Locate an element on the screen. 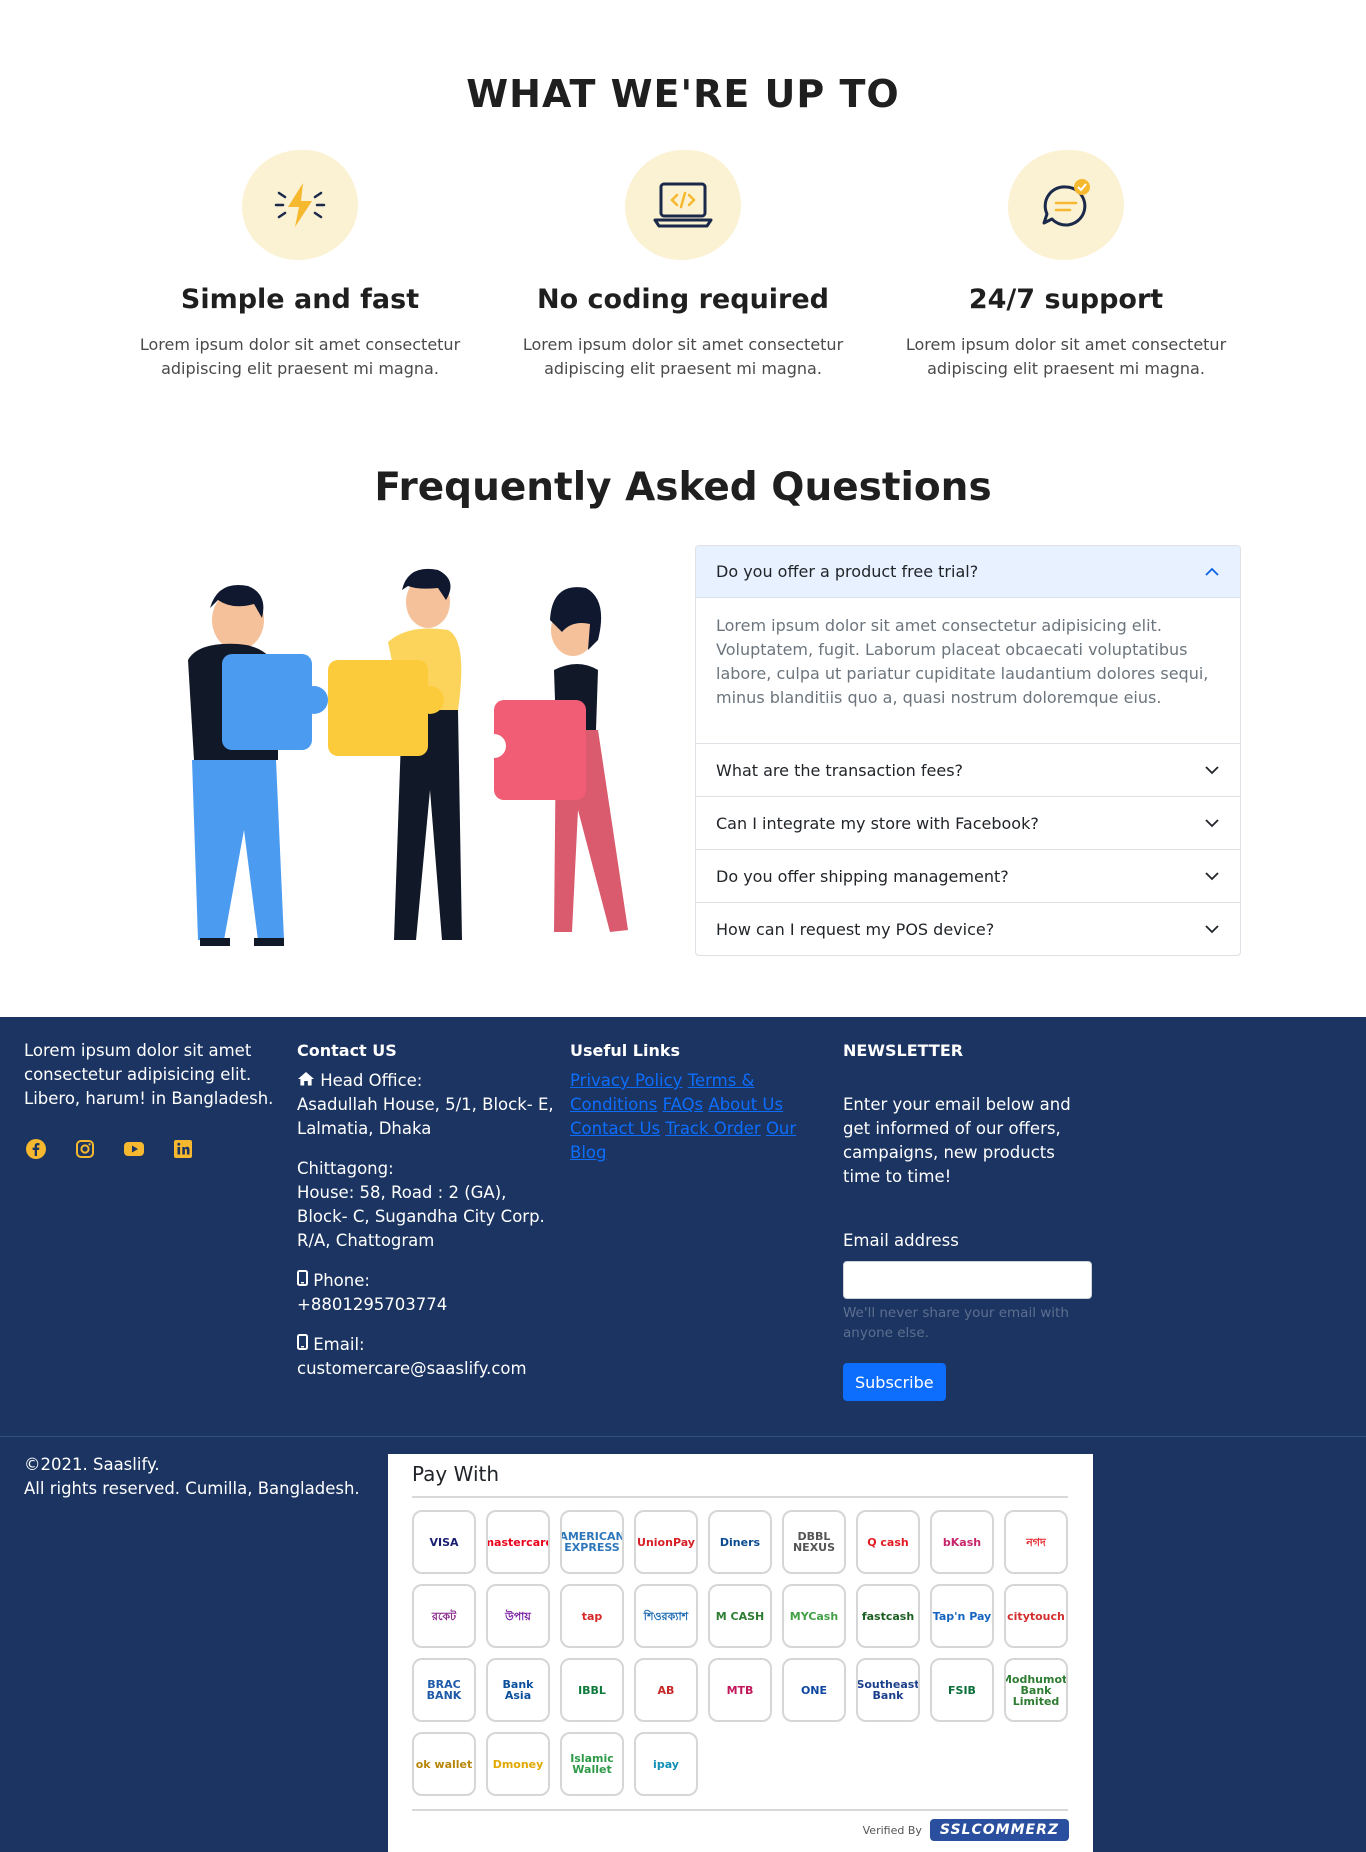 This screenshot has height=1852, width=1366. pay-with-divider is located at coordinates (740, 1497).